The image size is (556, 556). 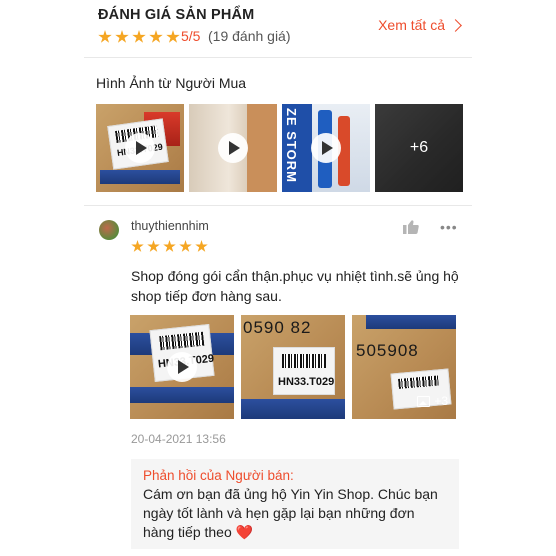 What do you see at coordinates (441, 401) in the screenshot?
I see `more-photos-count: +3` at bounding box center [441, 401].